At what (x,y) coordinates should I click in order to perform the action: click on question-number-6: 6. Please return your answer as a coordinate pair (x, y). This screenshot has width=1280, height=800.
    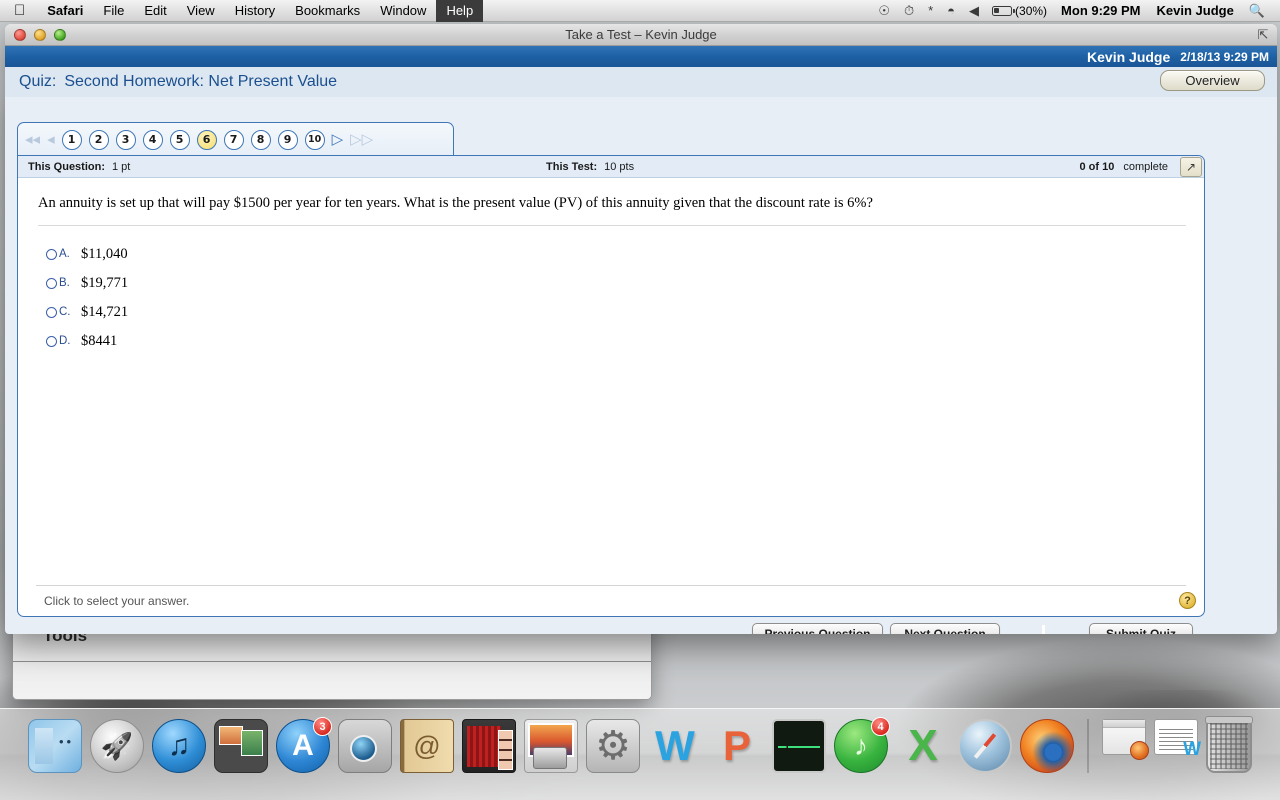
    Looking at the image, I should click on (206, 139).